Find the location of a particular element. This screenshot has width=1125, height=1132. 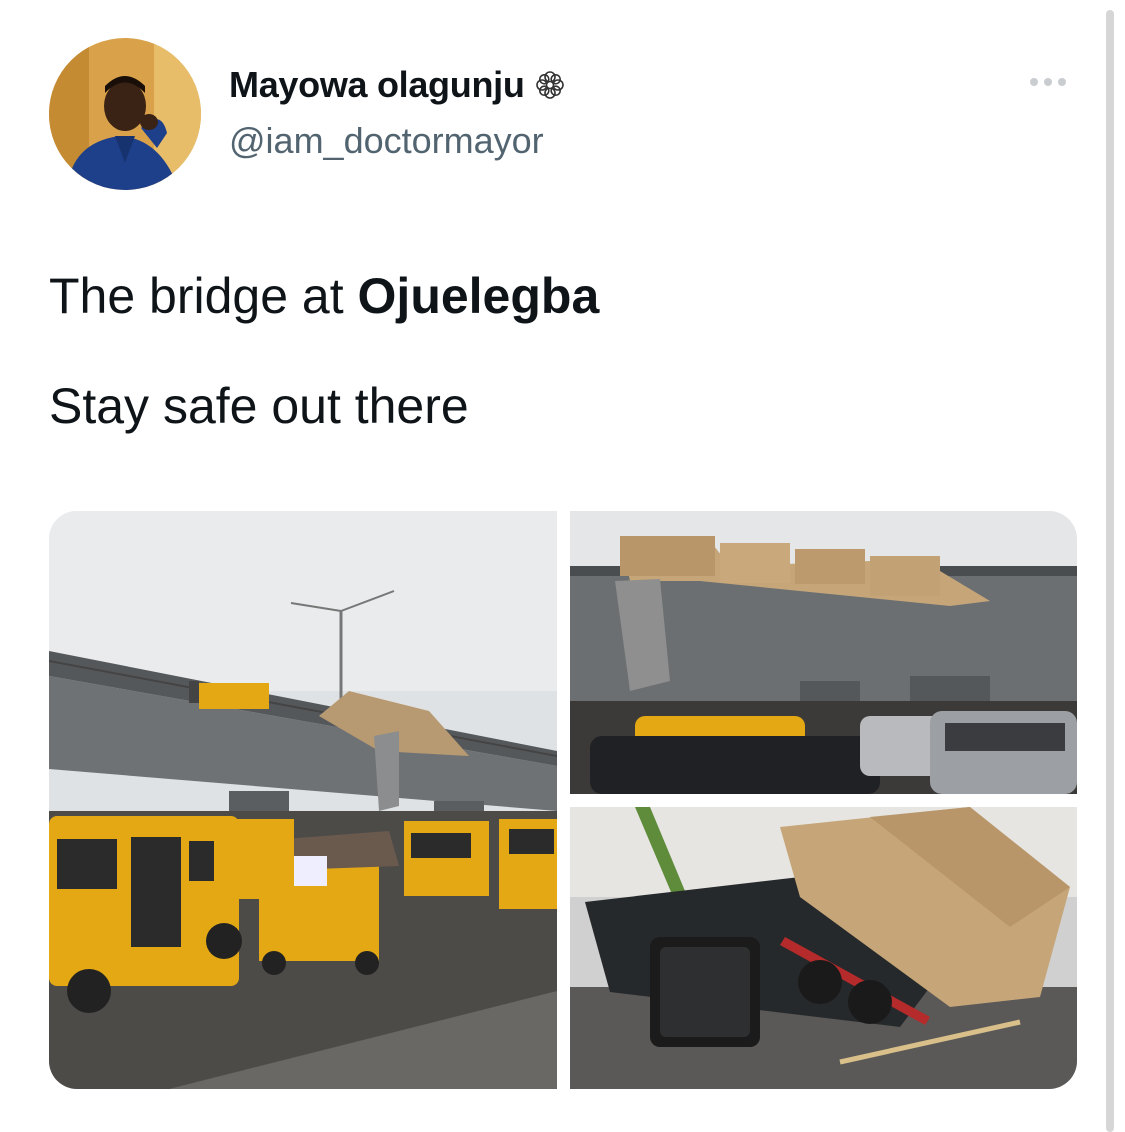

tweet-text-line1: The bridge at Ojuelegba is located at coordinates (324, 296).